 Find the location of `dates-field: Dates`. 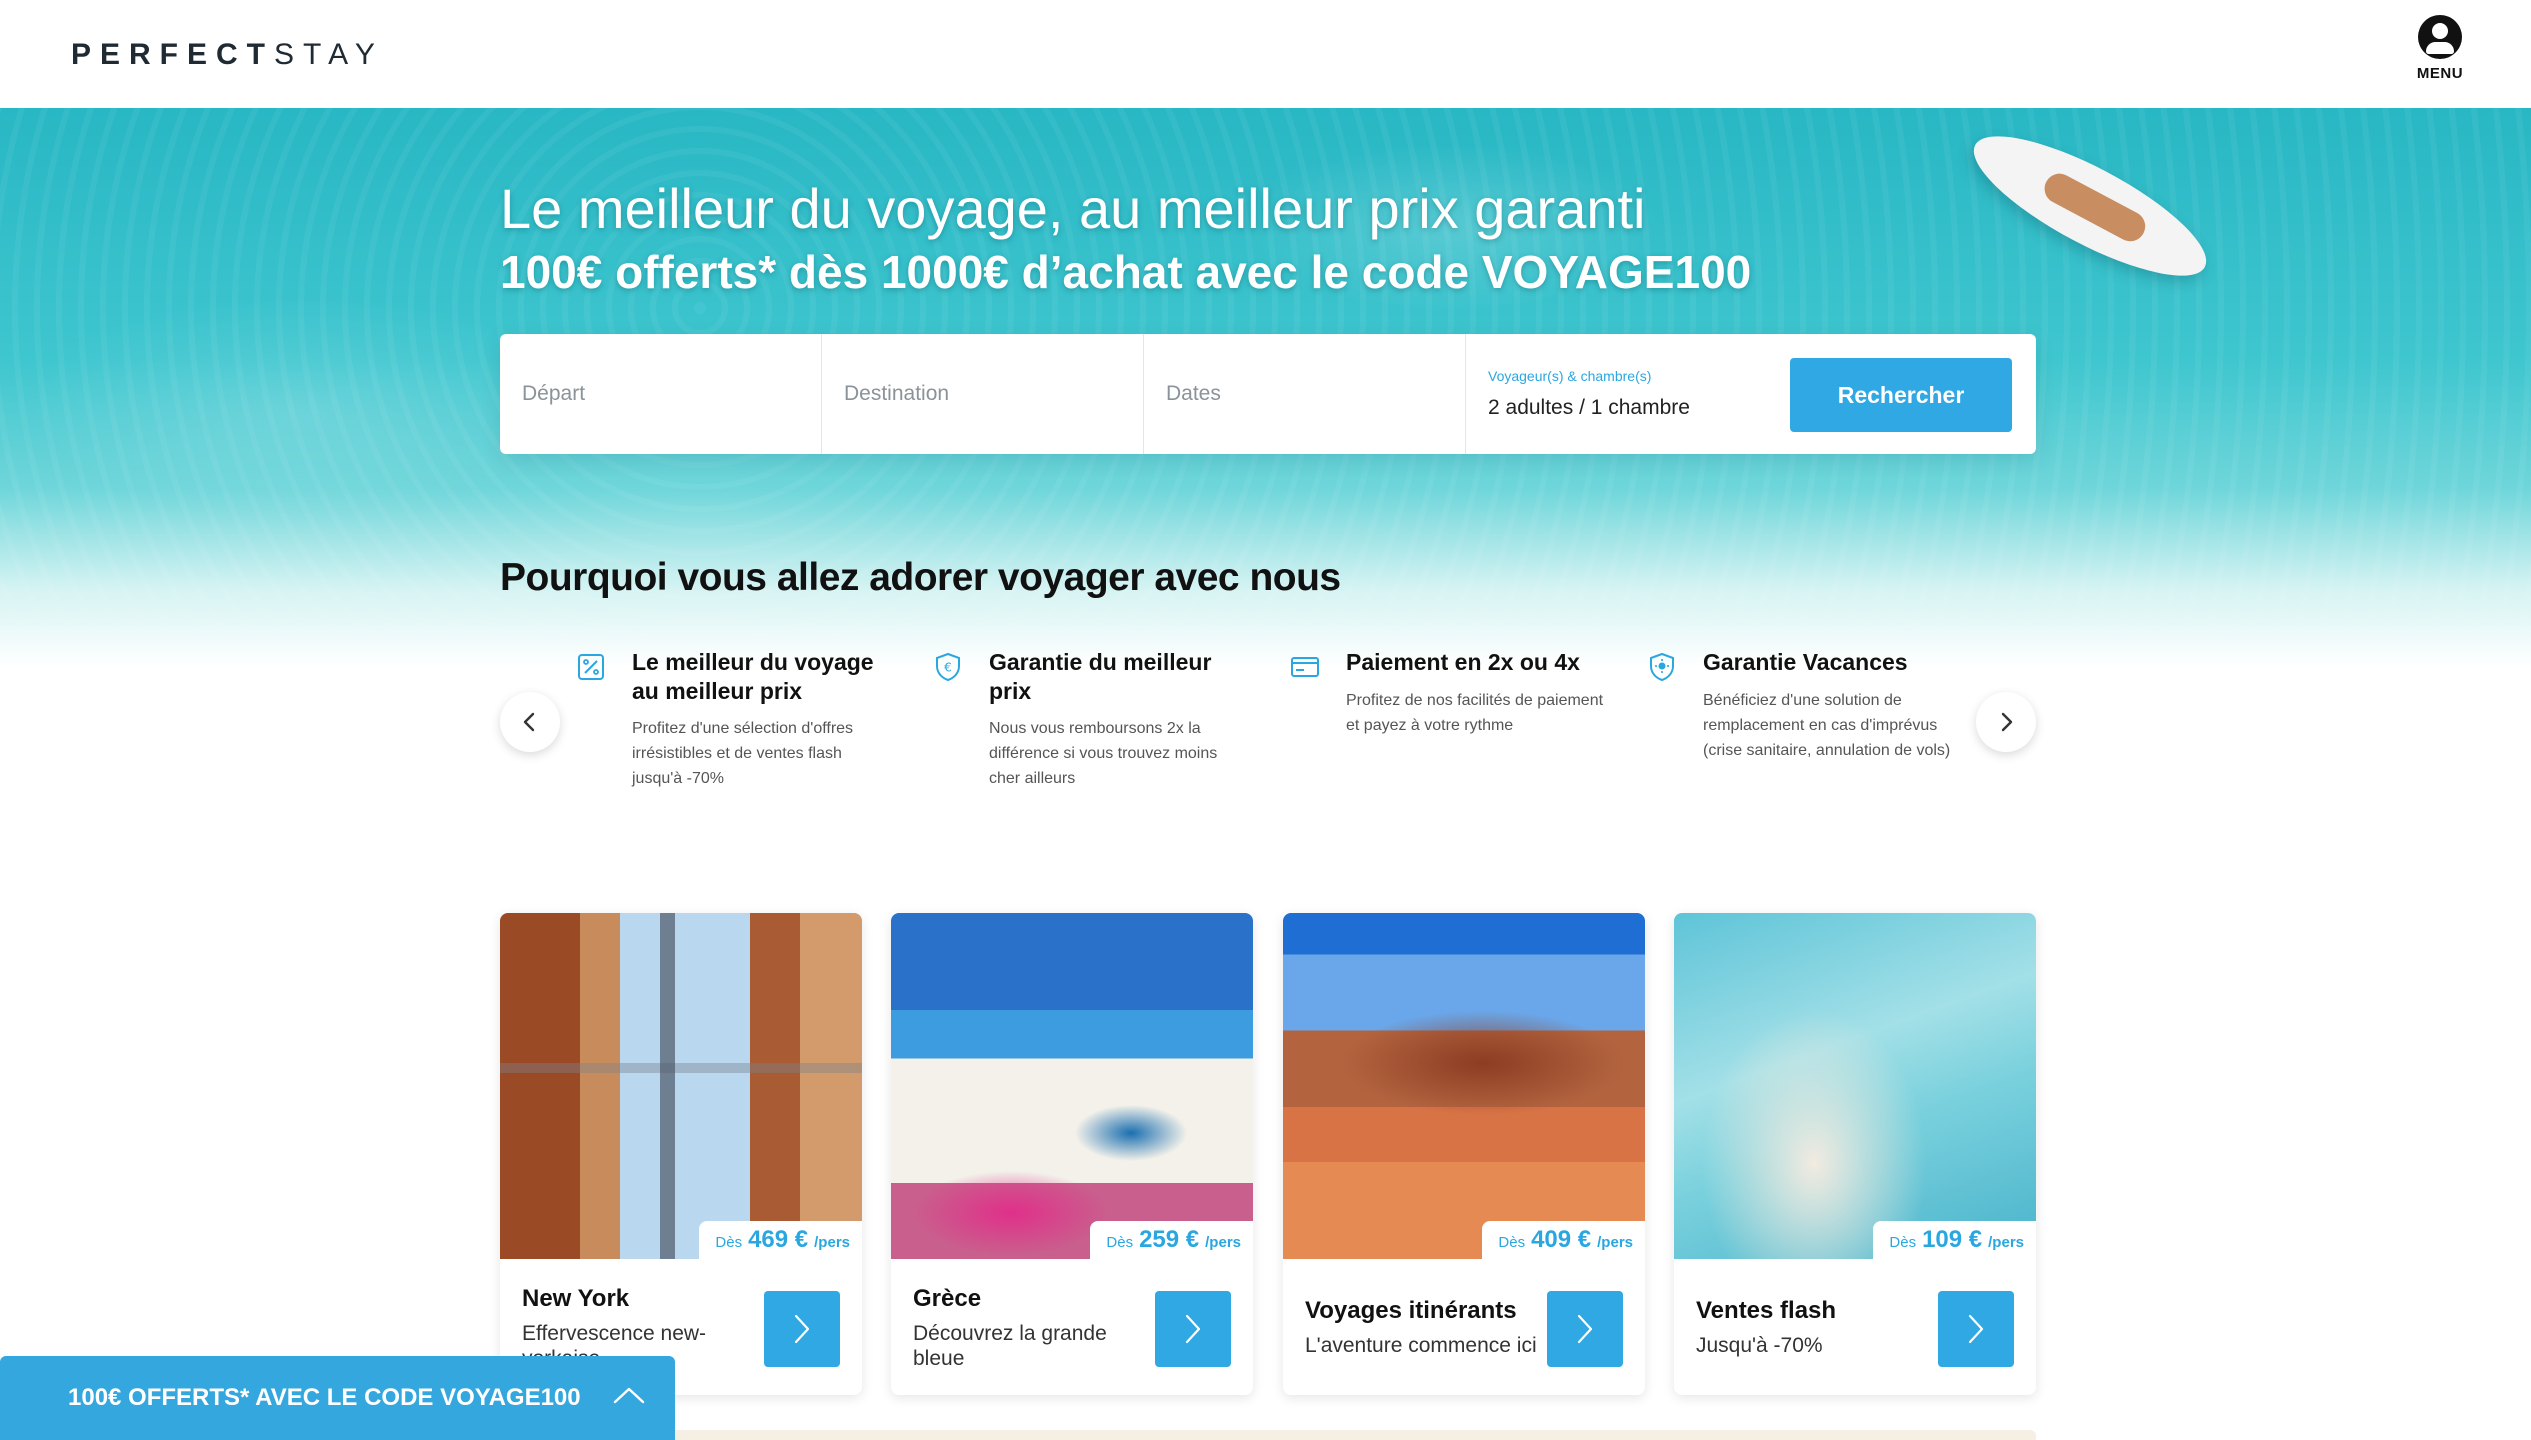

dates-field: Dates is located at coordinates (1305, 394).